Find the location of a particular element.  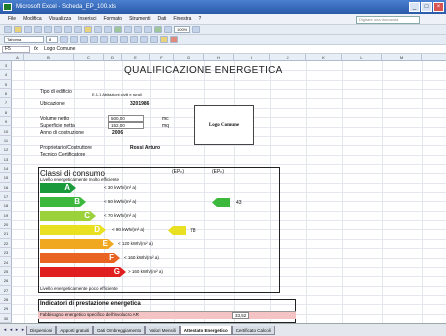

row-header-4: 4 is located at coordinates (6, 75).